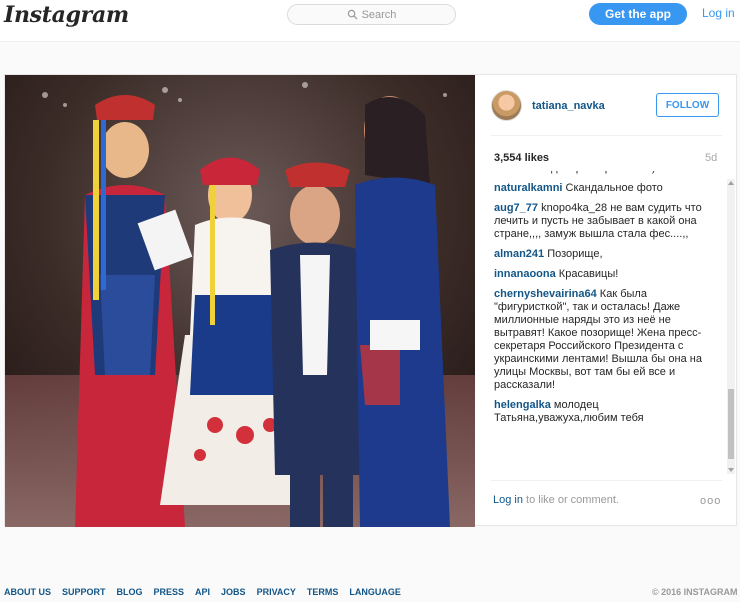 The image size is (740, 602). Describe the element at coordinates (525, 274) in the screenshot. I see `comment-username: innanaoona` at that location.